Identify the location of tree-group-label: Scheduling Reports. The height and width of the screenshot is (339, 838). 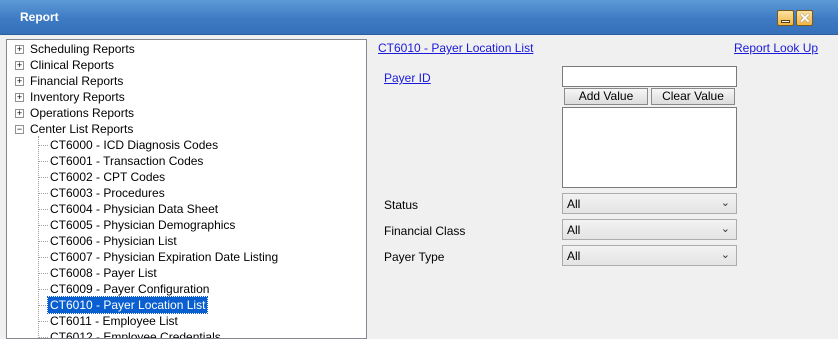
(82, 49).